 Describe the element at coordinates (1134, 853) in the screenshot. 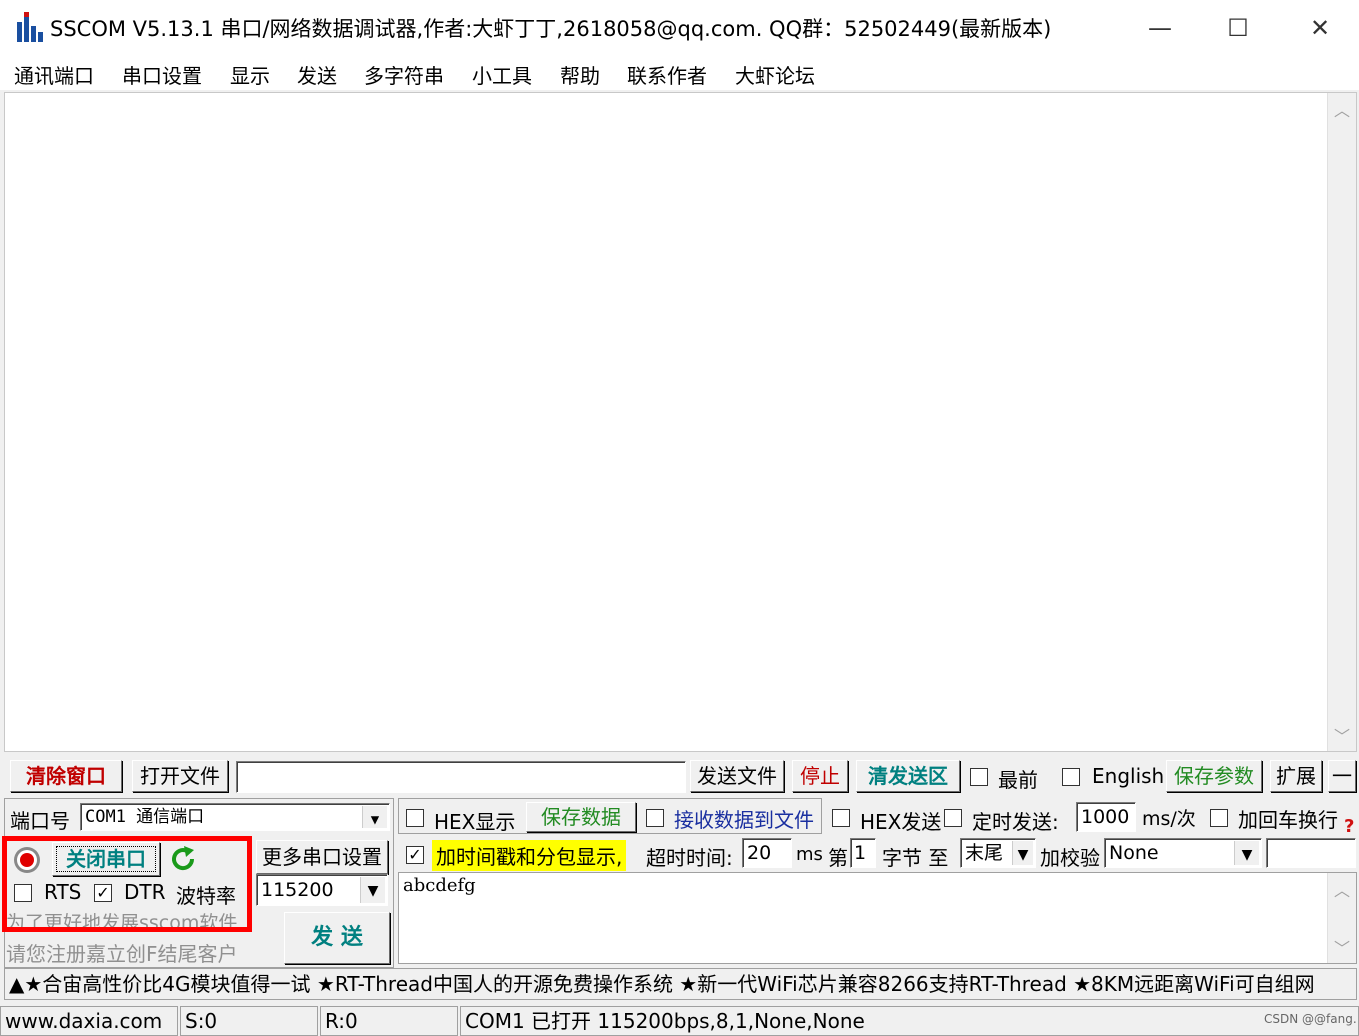

I see `checksum-select-value: None` at that location.